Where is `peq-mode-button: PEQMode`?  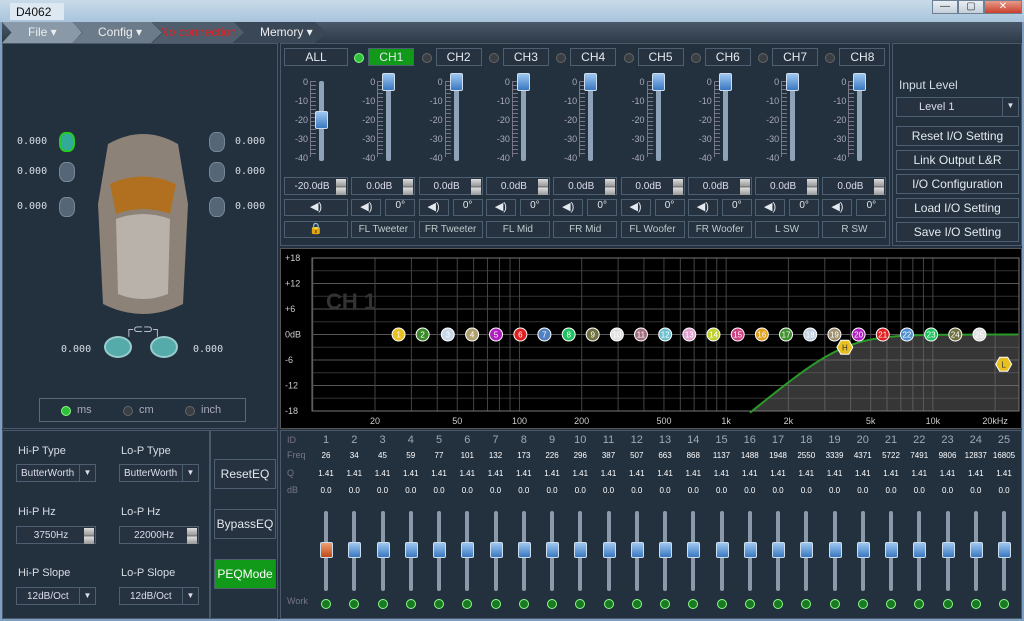
peq-mode-button: PEQMode is located at coordinates (245, 574).